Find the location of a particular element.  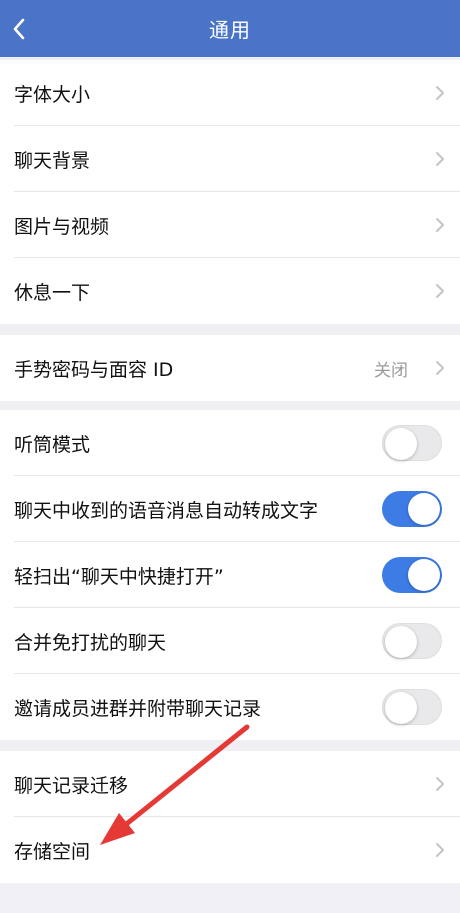

settings-group-storage: 聊天记录迁移 存储空间 is located at coordinates (230, 817).